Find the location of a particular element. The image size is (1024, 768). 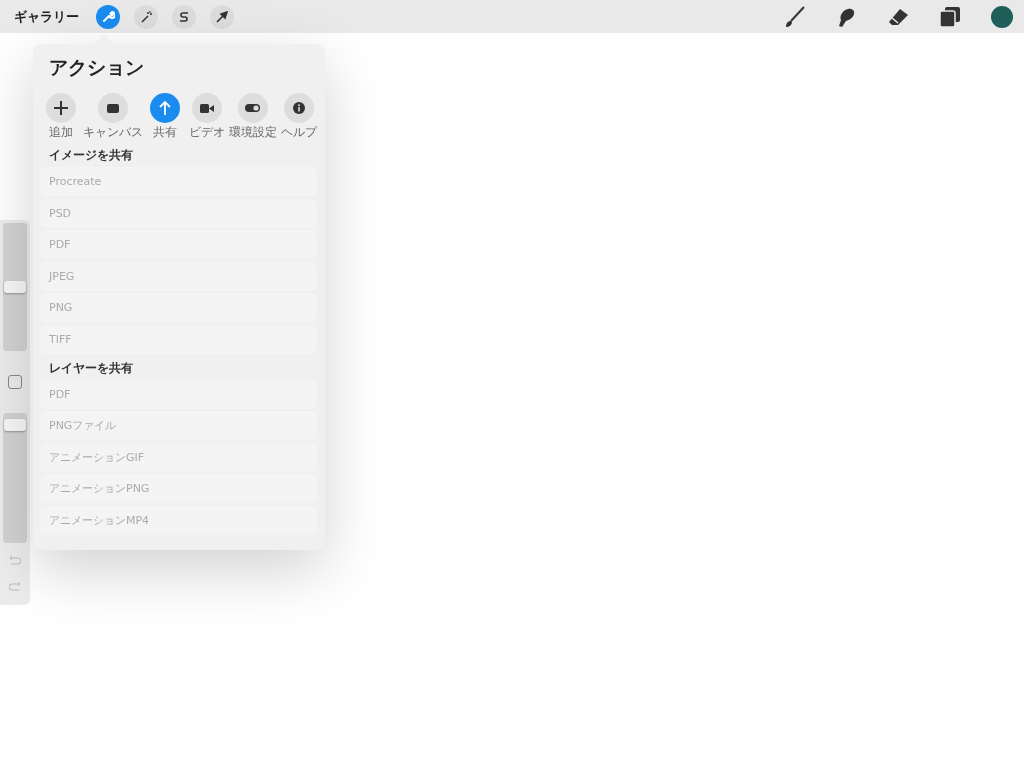

wrench-icon is located at coordinates (108, 16).